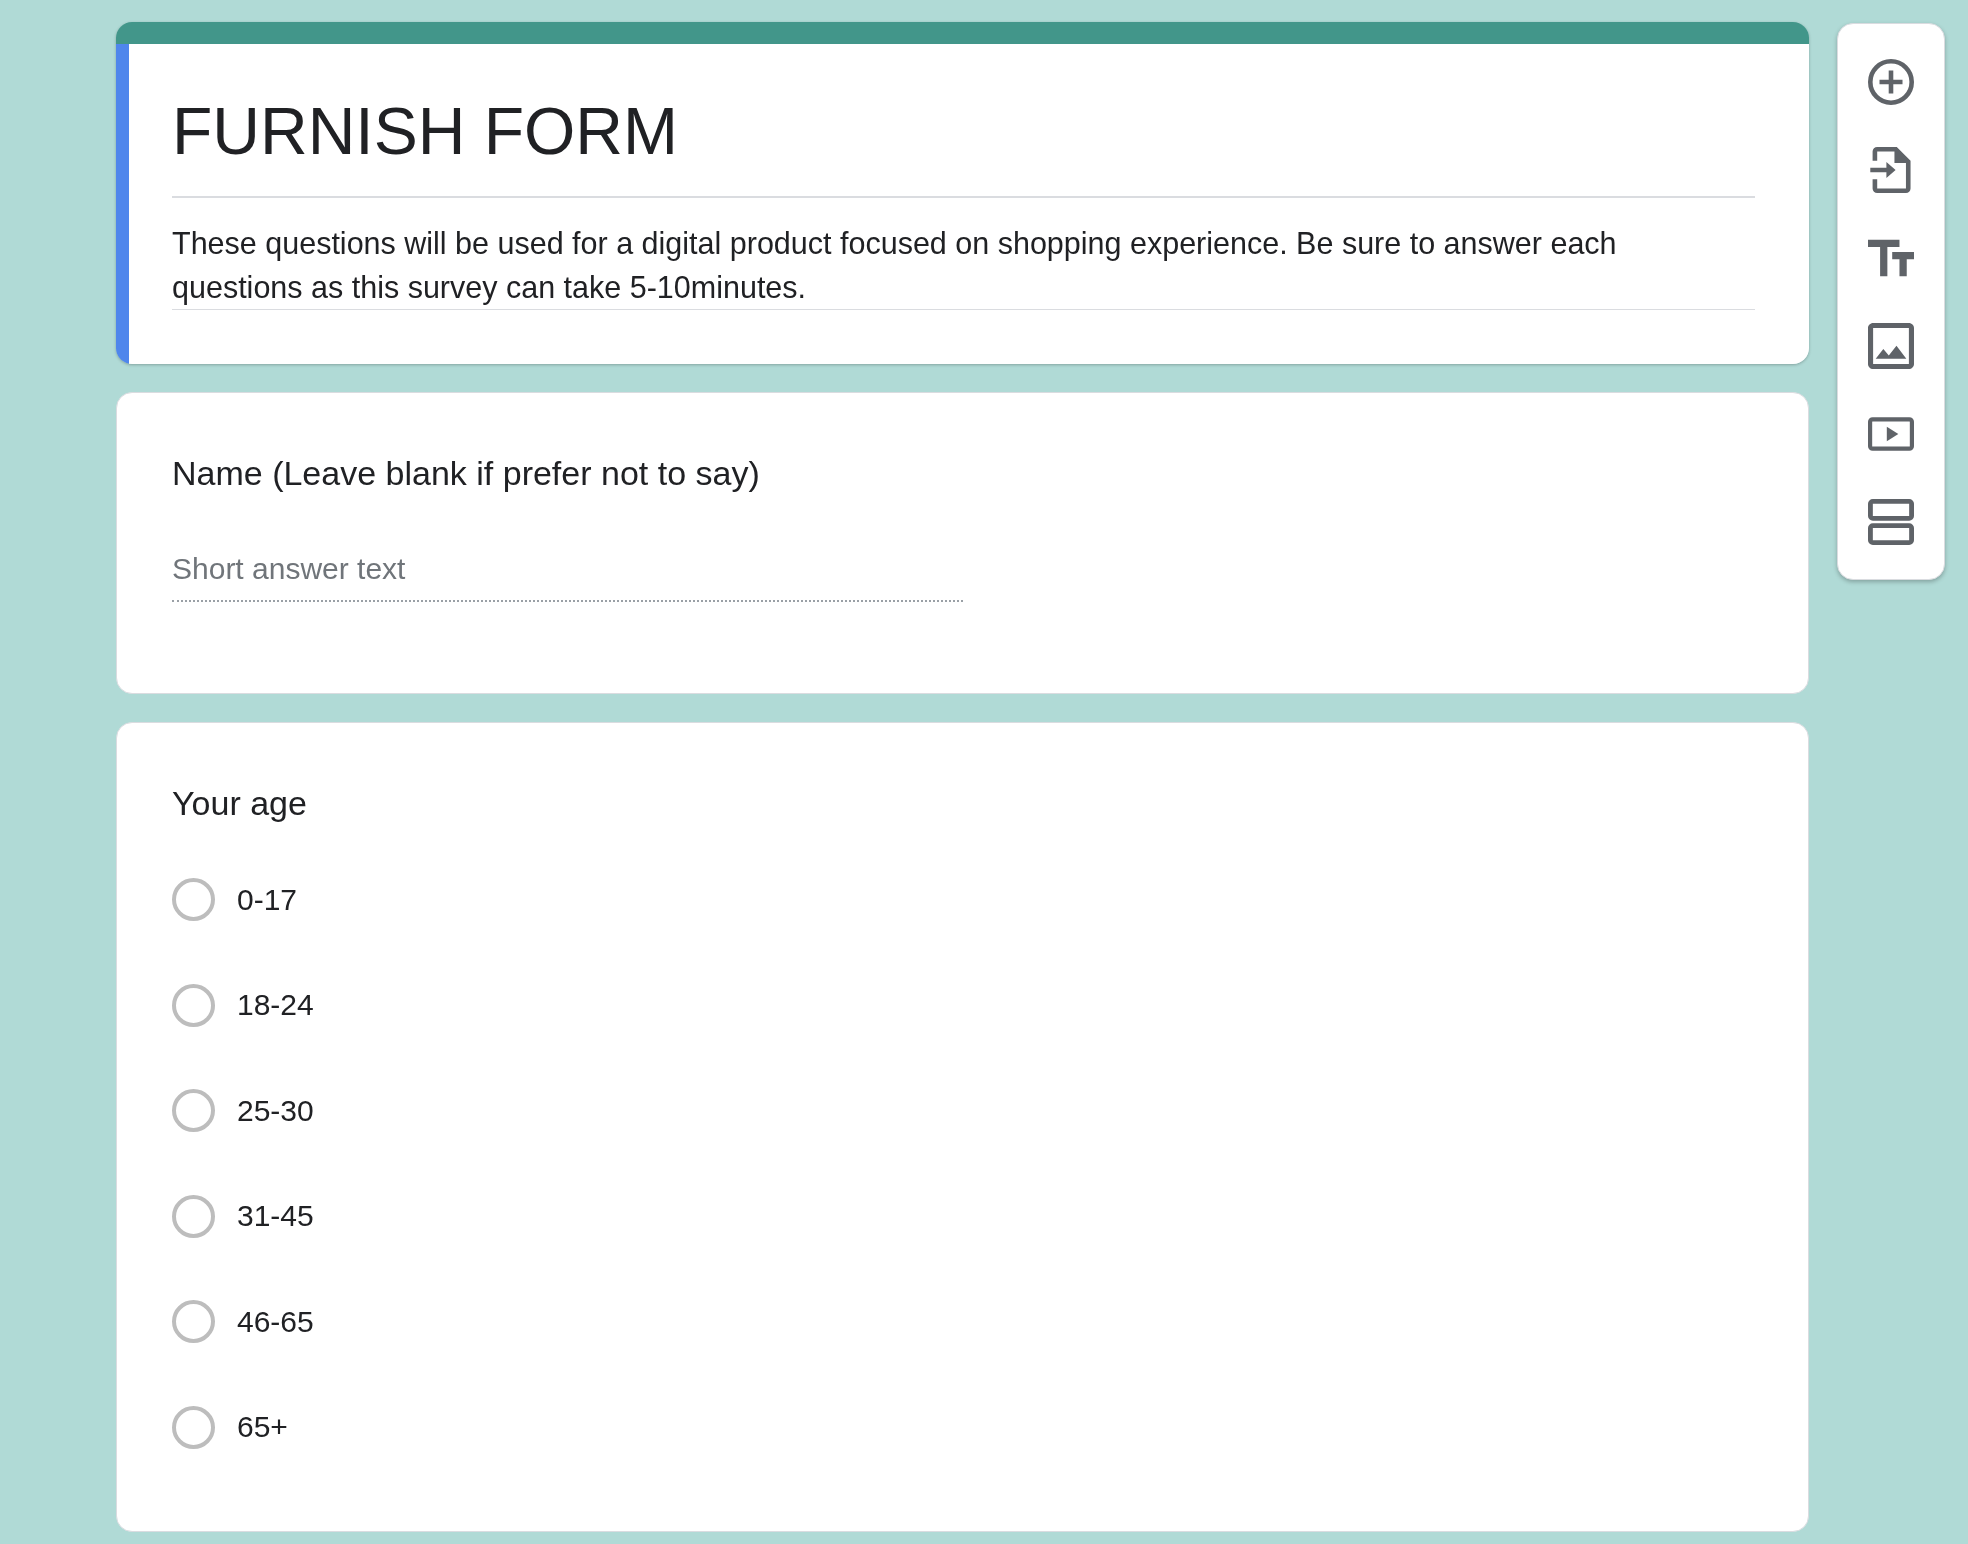  Describe the element at coordinates (425, 131) in the screenshot. I see `form-title: FURNISH FORM` at that location.